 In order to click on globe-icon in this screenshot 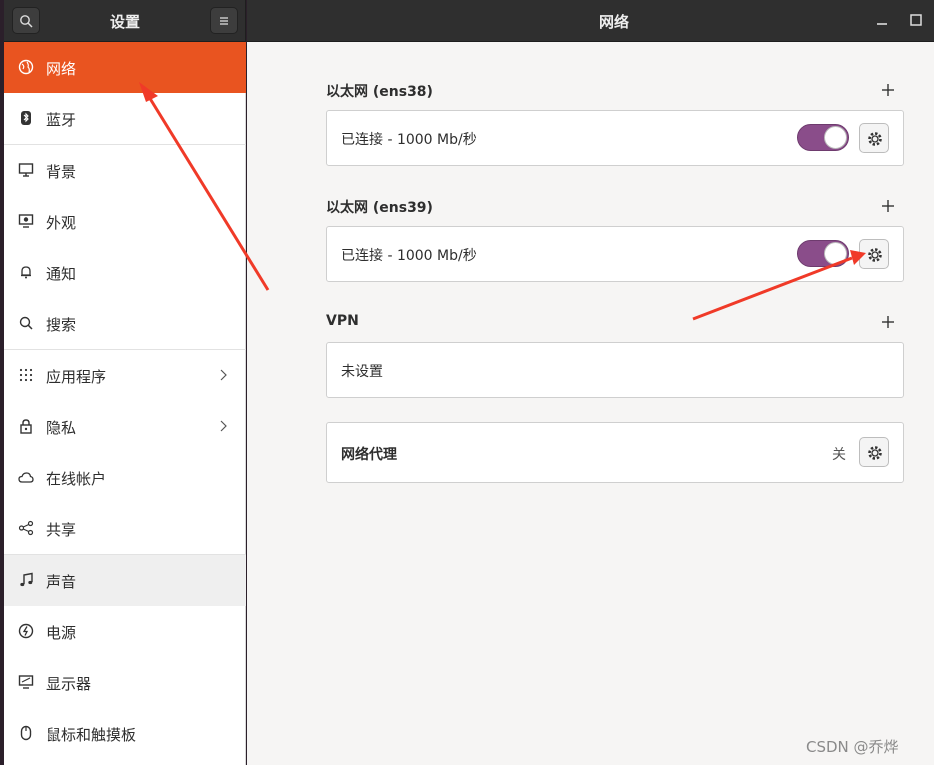, I will do `click(26, 67)`.